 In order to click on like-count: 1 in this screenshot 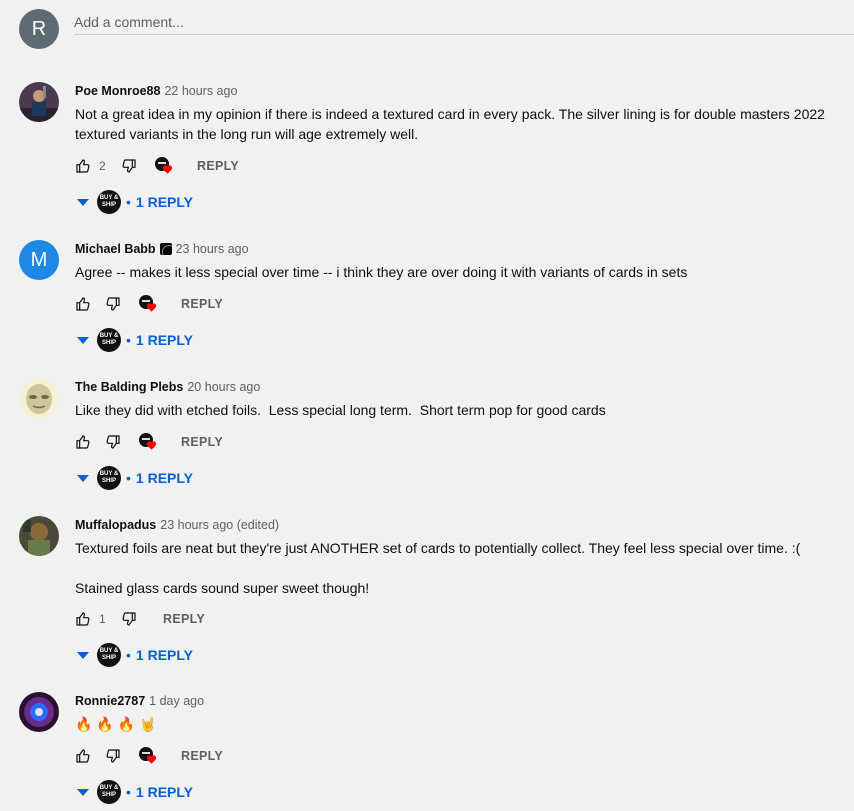, I will do `click(102, 619)`.